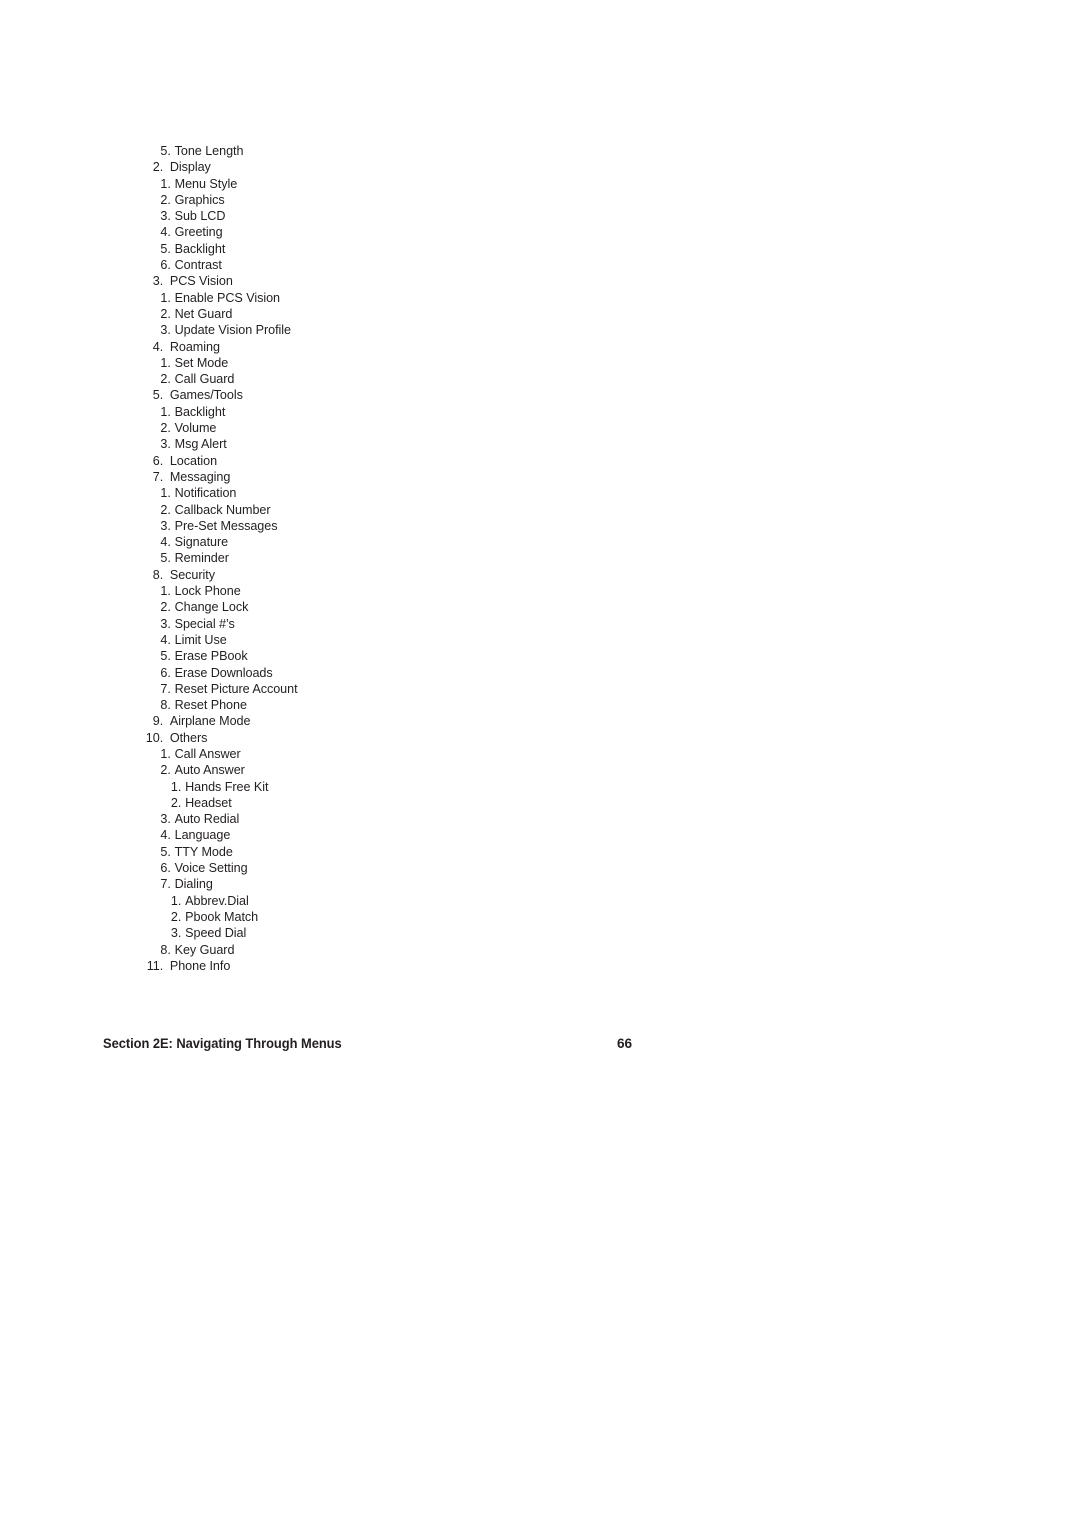 The width and height of the screenshot is (1080, 1528). I want to click on menu-item-label: Pre-Set Messages, so click(226, 525).